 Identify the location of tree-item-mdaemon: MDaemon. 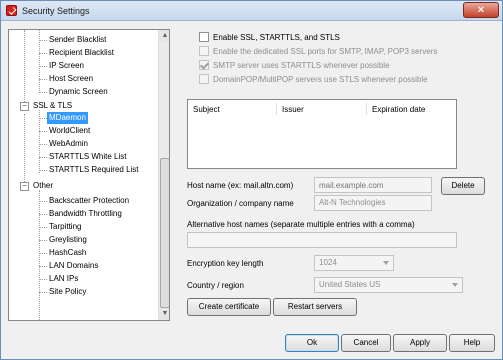
(67, 118).